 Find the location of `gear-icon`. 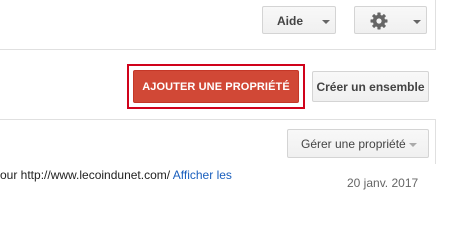

gear-icon is located at coordinates (379, 22).